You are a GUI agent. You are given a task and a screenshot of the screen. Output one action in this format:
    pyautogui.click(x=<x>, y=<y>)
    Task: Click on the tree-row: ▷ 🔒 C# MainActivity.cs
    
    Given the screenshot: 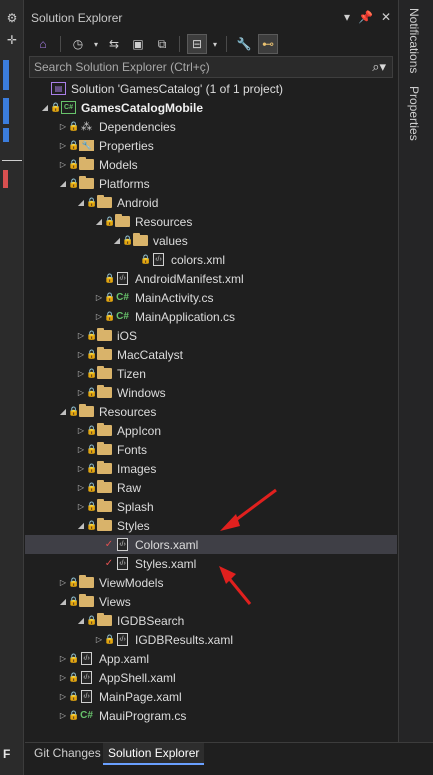 What is the action you would take?
    pyautogui.click(x=211, y=297)
    